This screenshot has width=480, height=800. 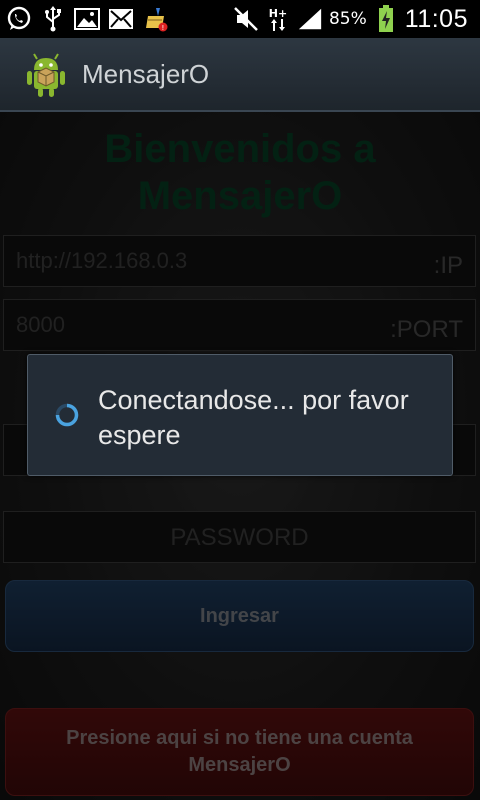 What do you see at coordinates (347, 19) in the screenshot?
I see `battery-percent: 85%` at bounding box center [347, 19].